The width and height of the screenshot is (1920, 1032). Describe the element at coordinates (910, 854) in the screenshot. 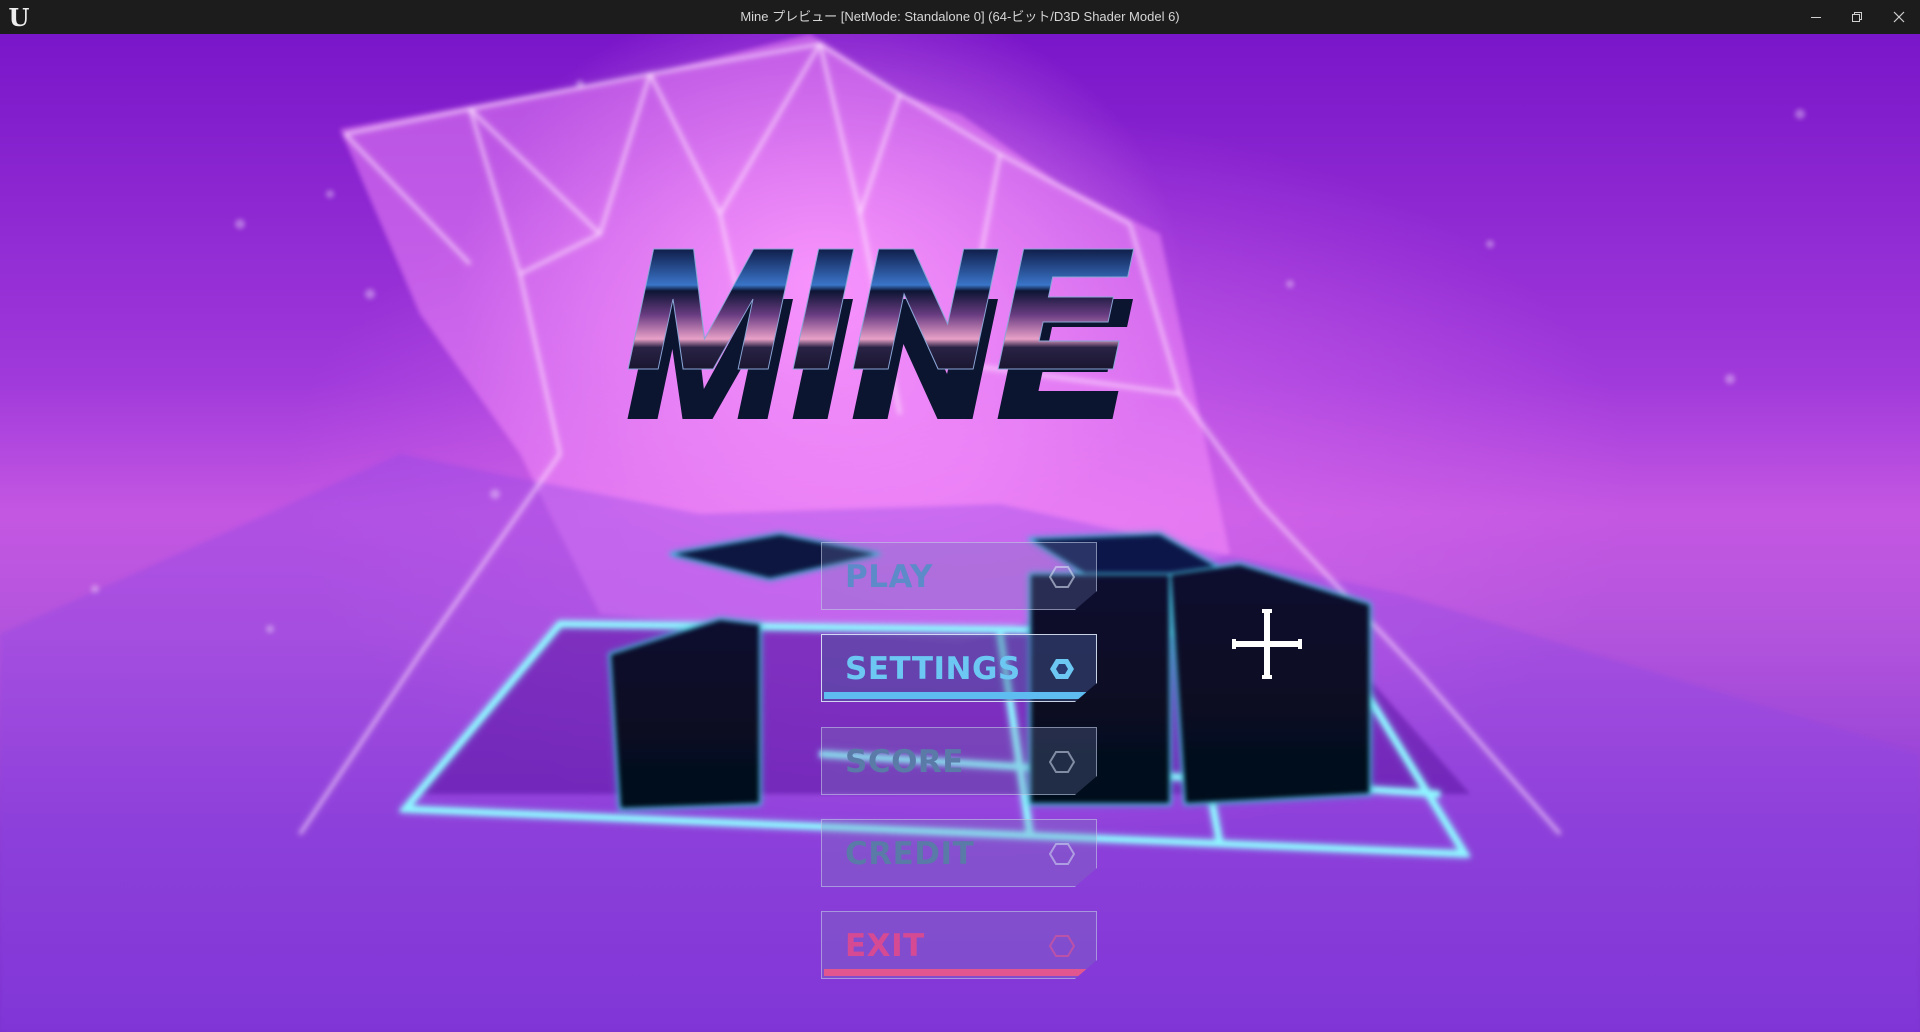

I see `credit-button-label: CREDIT` at that location.